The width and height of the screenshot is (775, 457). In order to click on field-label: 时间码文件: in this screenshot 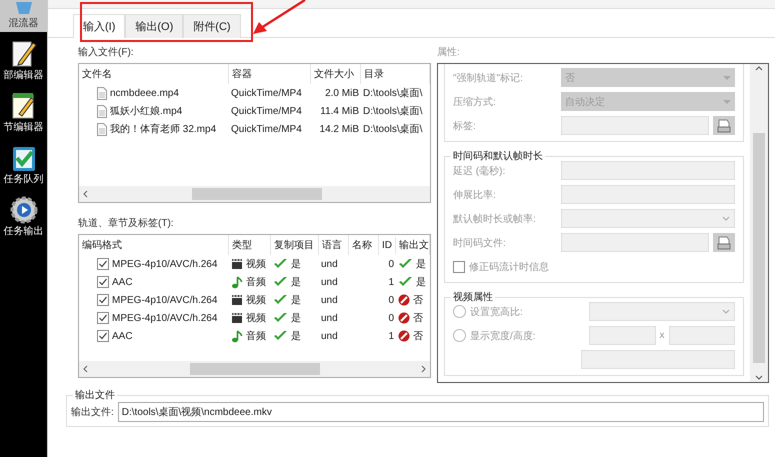, I will do `click(480, 243)`.